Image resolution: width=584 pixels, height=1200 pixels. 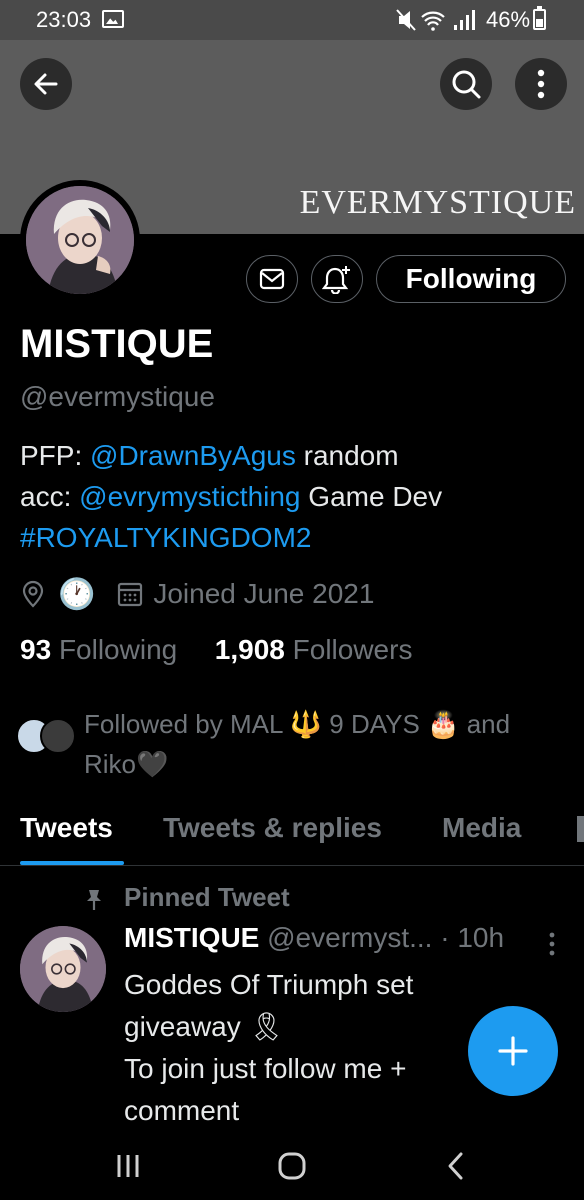 I want to click on tab-tweets: Tweets, so click(x=66, y=828).